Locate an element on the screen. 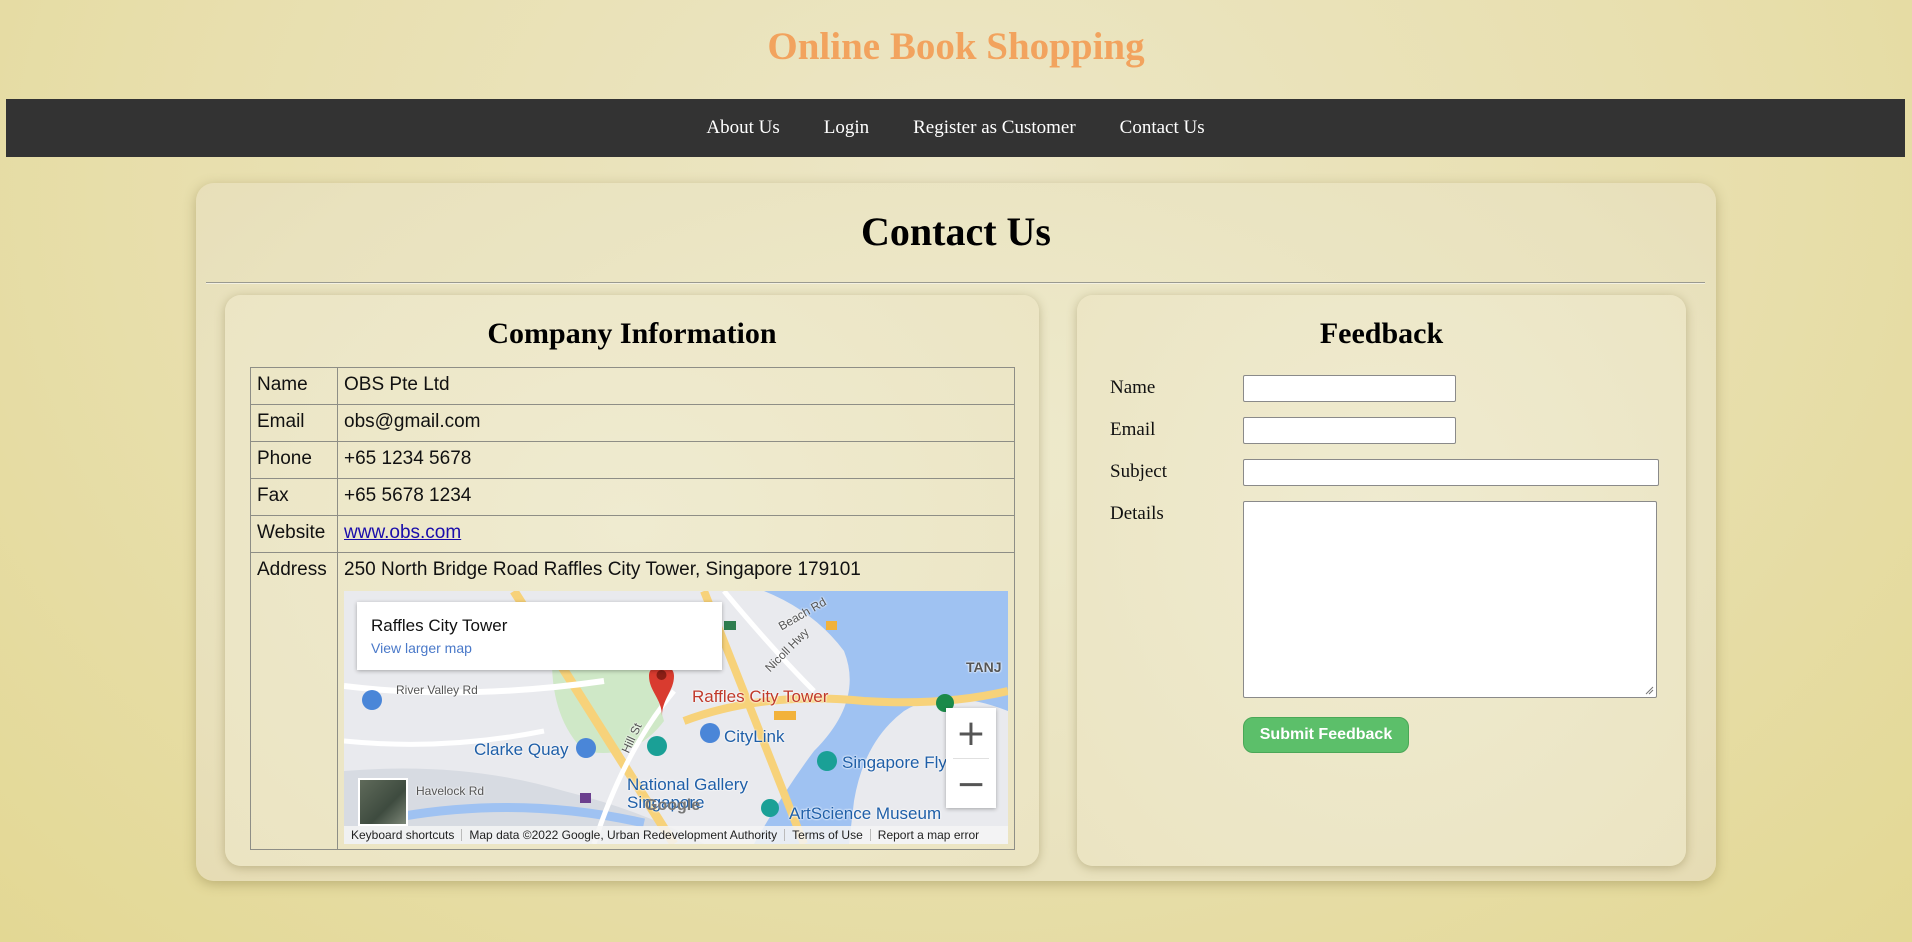 The height and width of the screenshot is (942, 1912). row-label-phone: Phone is located at coordinates (294, 460).